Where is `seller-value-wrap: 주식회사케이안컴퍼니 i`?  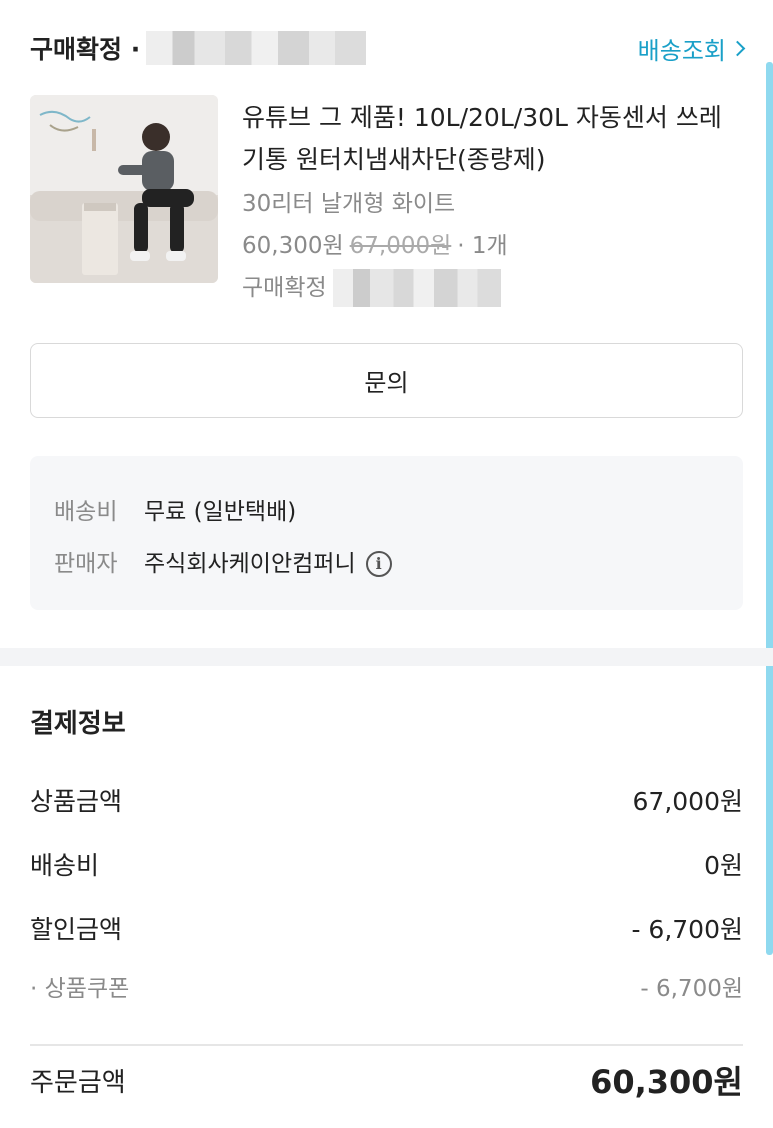
seller-value-wrap: 주식회사케이안컴퍼니 i is located at coordinates (268, 564).